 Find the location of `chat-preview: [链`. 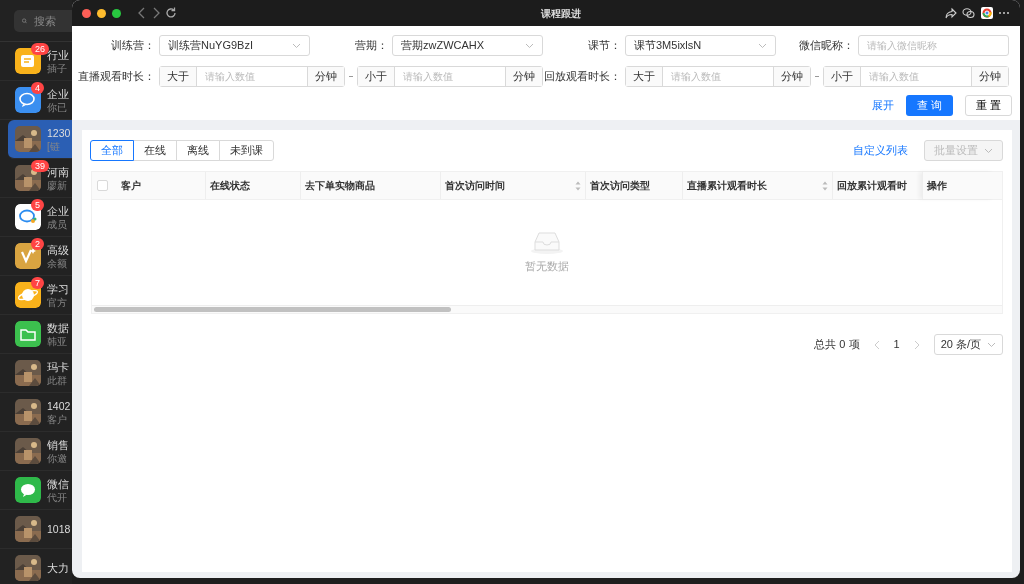

chat-preview: [链 is located at coordinates (54, 146).